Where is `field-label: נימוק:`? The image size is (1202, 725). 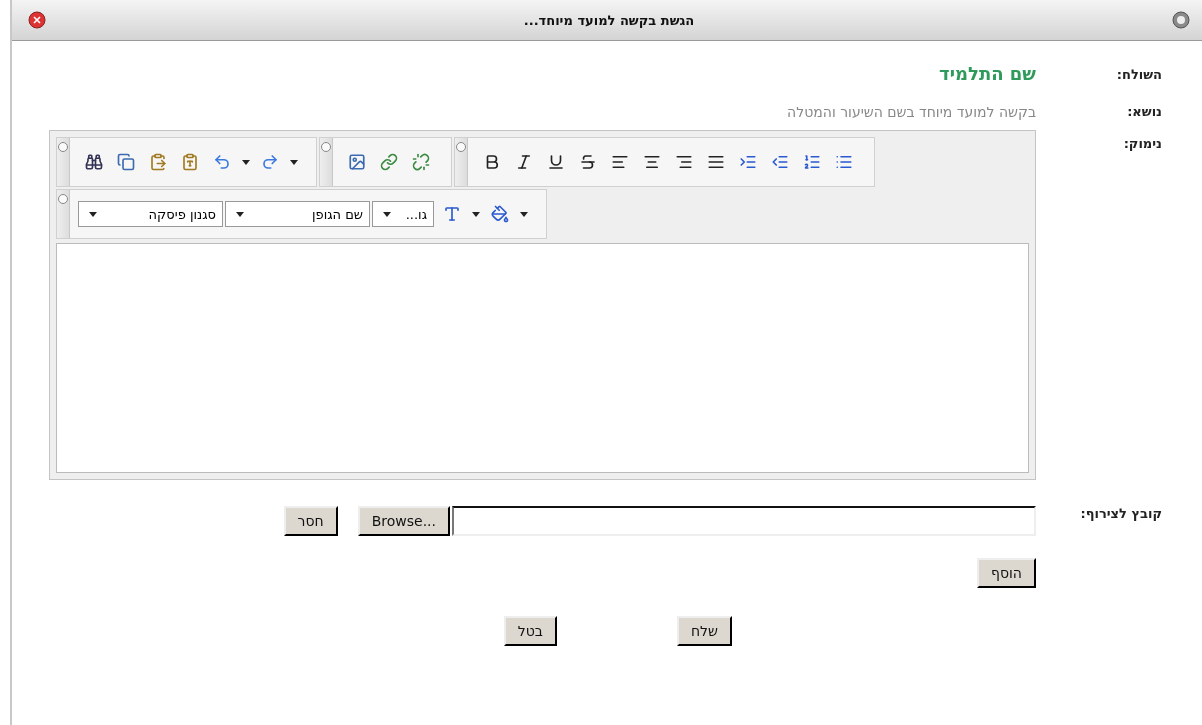
field-label: נימוק: is located at coordinates (1142, 143).